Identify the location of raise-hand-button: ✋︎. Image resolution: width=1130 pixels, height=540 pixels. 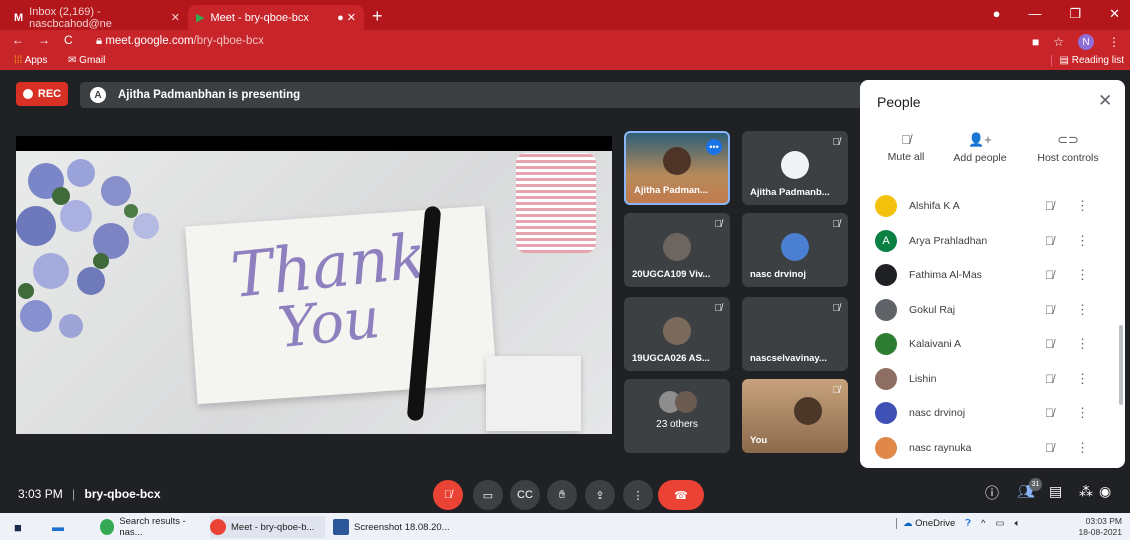
(562, 495).